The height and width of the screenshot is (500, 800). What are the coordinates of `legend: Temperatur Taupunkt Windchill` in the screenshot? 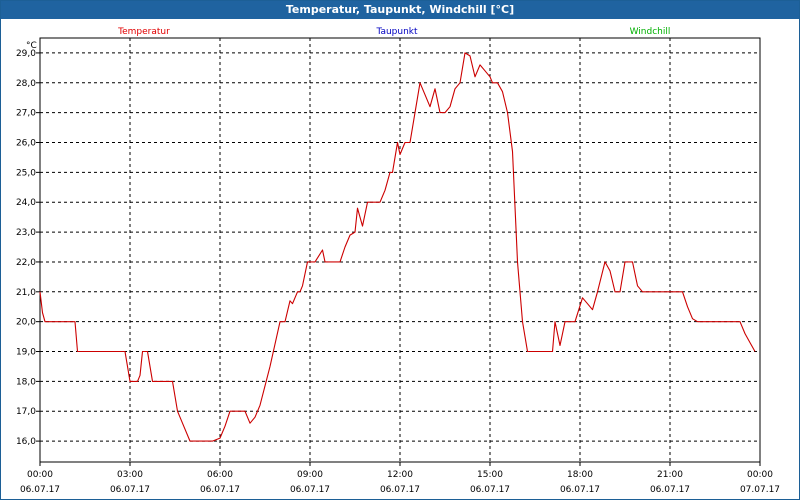 It's located at (393, 32).